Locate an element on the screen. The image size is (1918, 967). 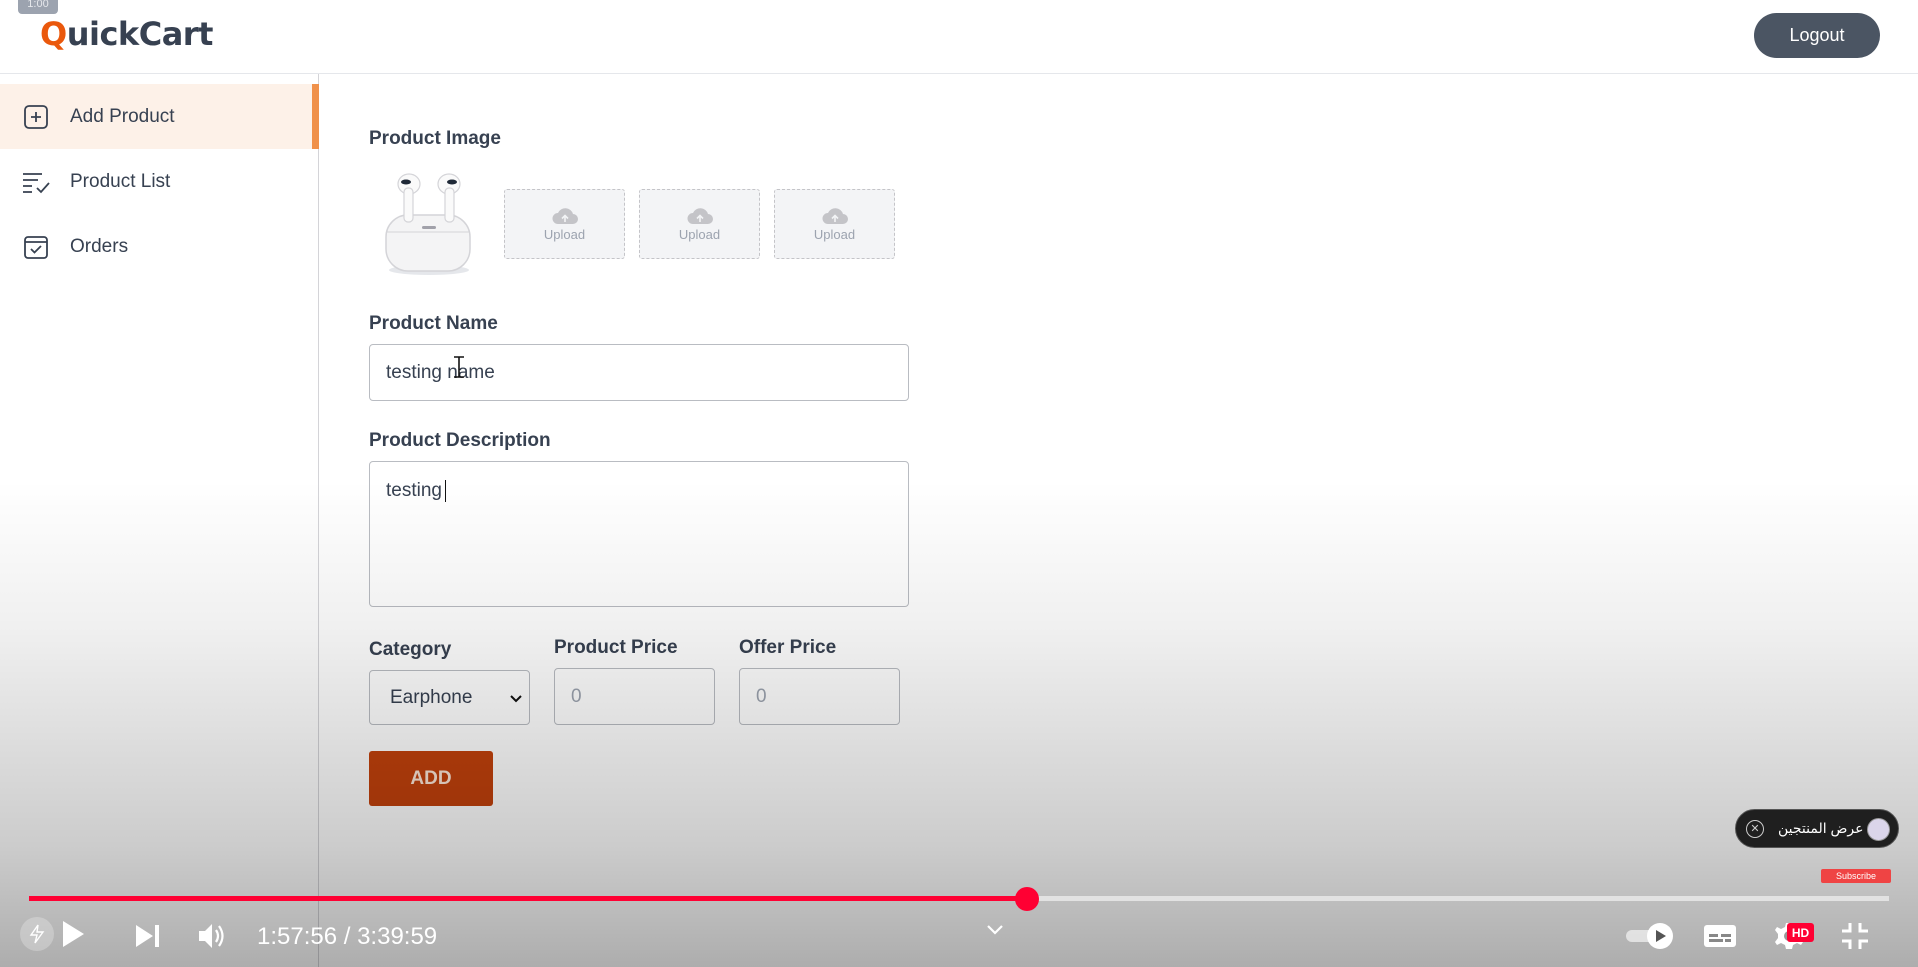
category-value: Earphone is located at coordinates (431, 697).